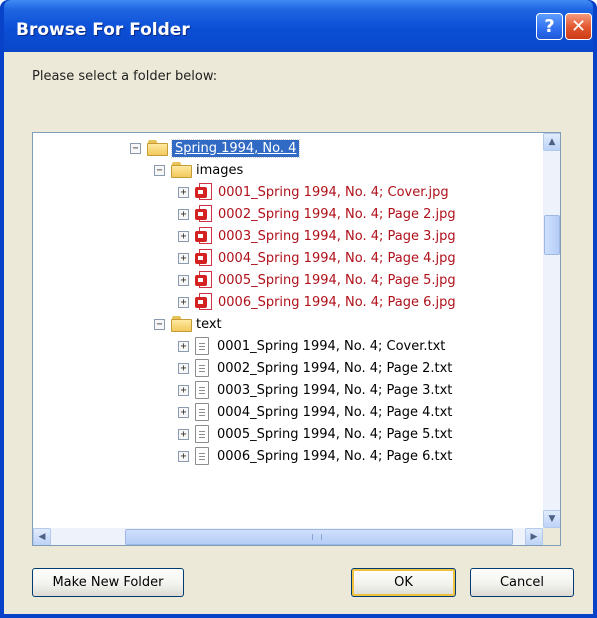 This screenshot has width=597, height=618. I want to click on file-label: 0001_Spring 1994, No. 4; Cover.txt, so click(331, 346).